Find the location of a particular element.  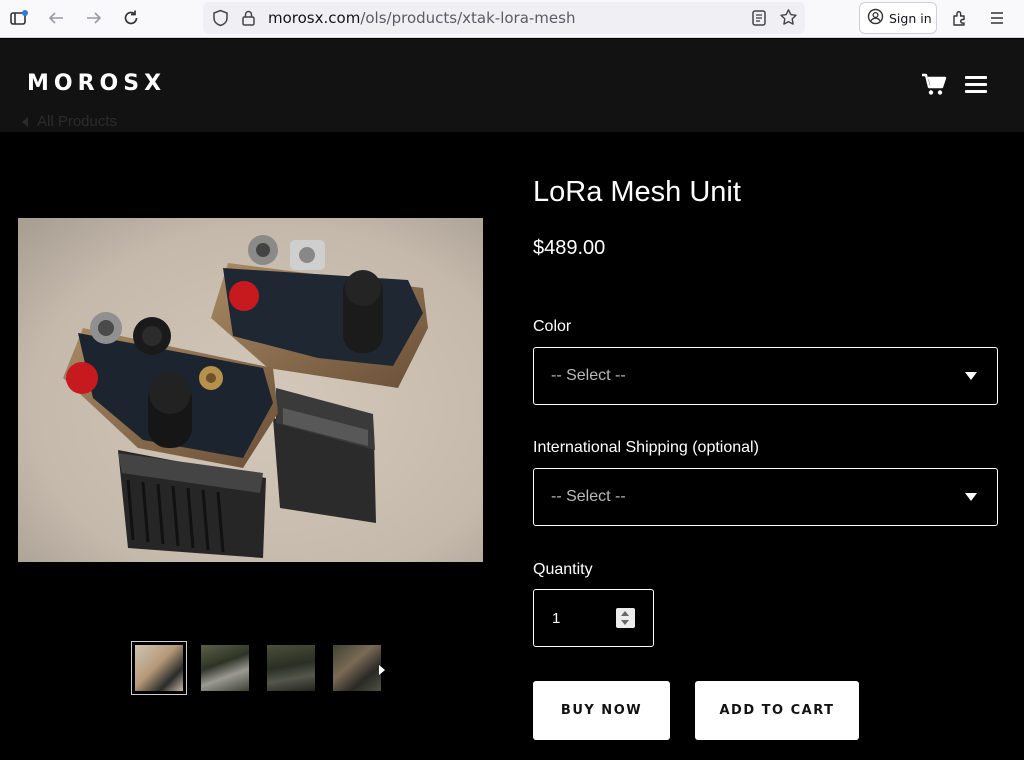

sign-in-button: Sign in is located at coordinates (898, 18).